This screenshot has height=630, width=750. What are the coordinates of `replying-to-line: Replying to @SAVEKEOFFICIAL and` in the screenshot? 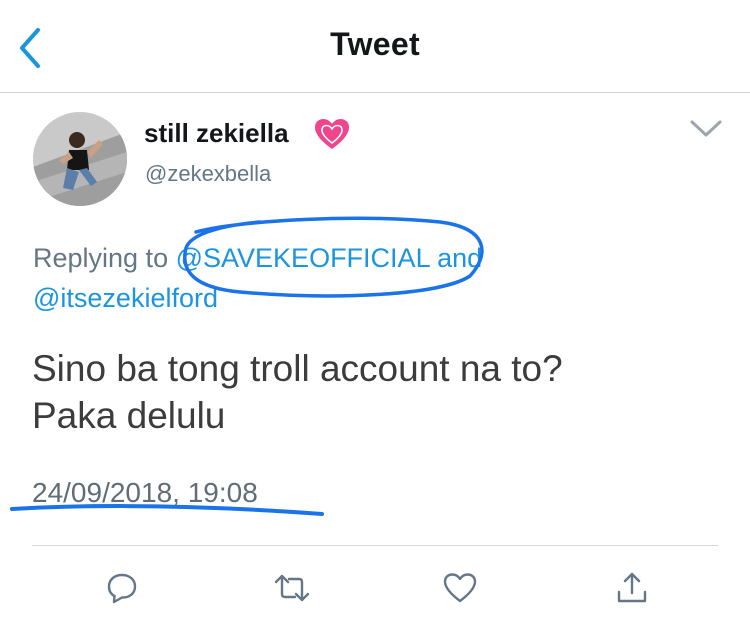 It's located at (257, 258).